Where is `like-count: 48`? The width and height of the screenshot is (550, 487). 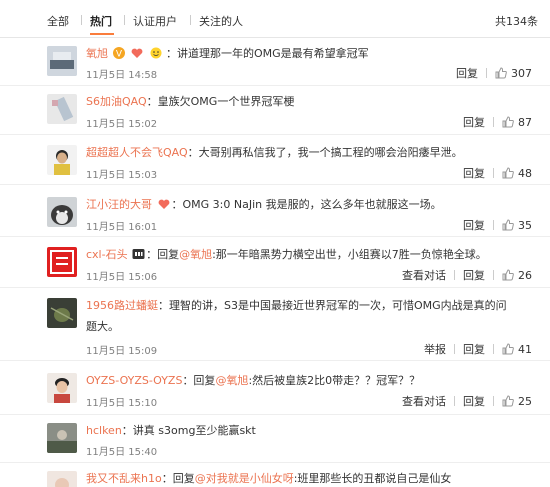 like-count: 48 is located at coordinates (525, 173).